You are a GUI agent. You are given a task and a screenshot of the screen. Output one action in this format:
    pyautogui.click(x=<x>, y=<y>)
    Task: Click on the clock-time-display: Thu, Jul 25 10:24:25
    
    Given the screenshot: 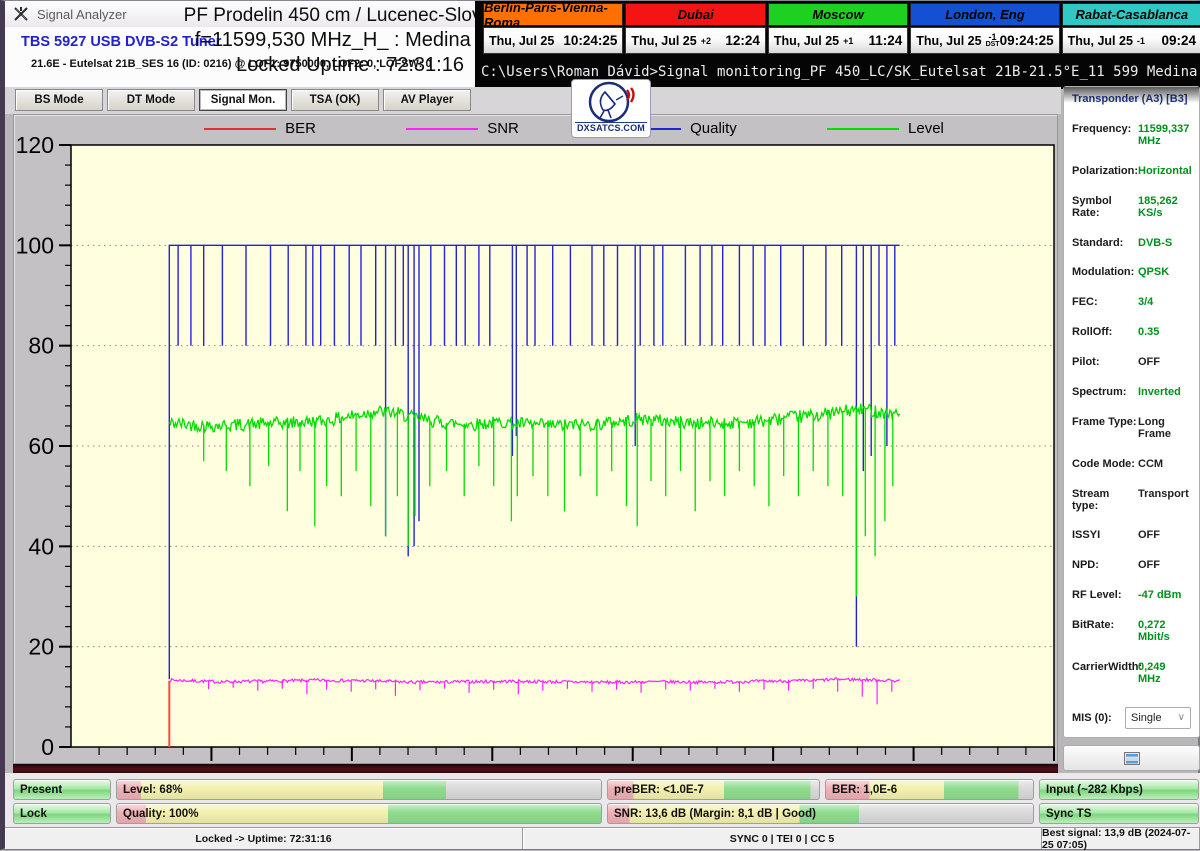 What is the action you would take?
    pyautogui.click(x=553, y=40)
    